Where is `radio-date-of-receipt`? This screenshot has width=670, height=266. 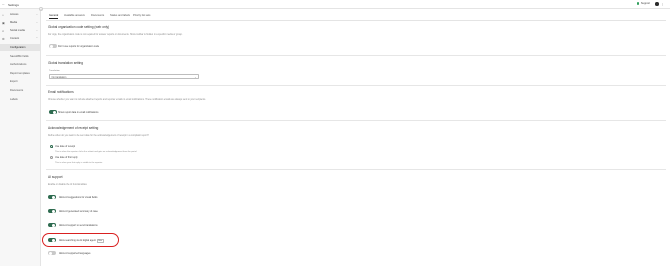
radio-date-of-receipt is located at coordinates (51, 146).